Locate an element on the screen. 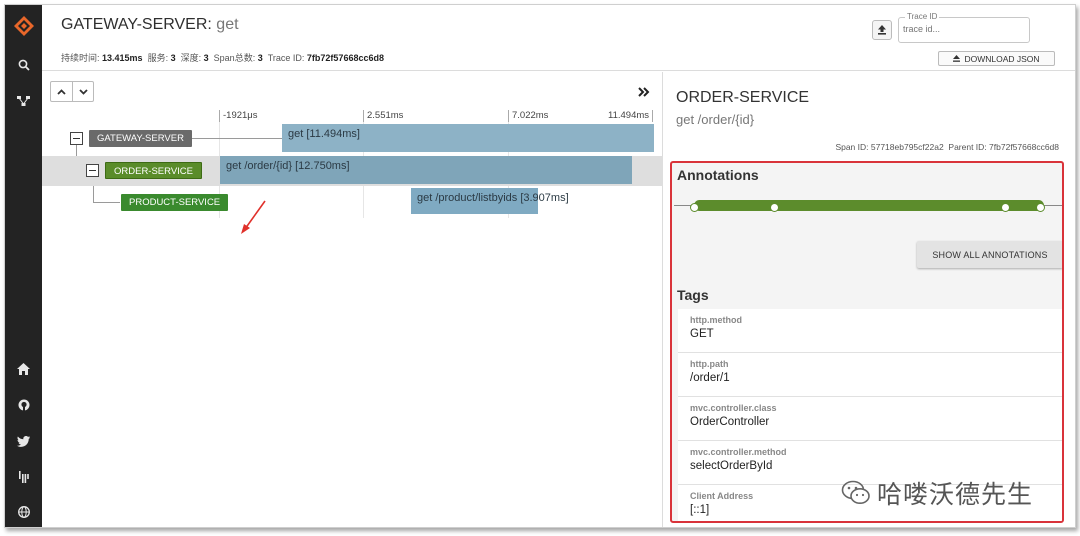 The width and height of the screenshot is (1080, 536). span-row-selected: ORDER-SERVICE get /order/{id} [12.750ms] is located at coordinates (352, 171).